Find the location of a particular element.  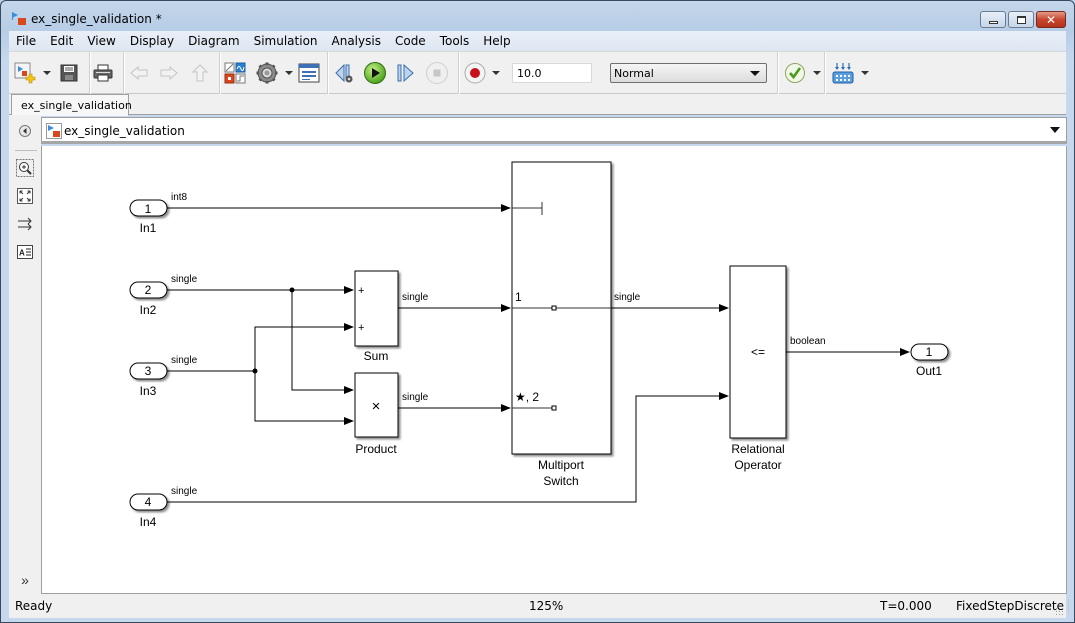

palette-panel: A » is located at coordinates (25, 354).